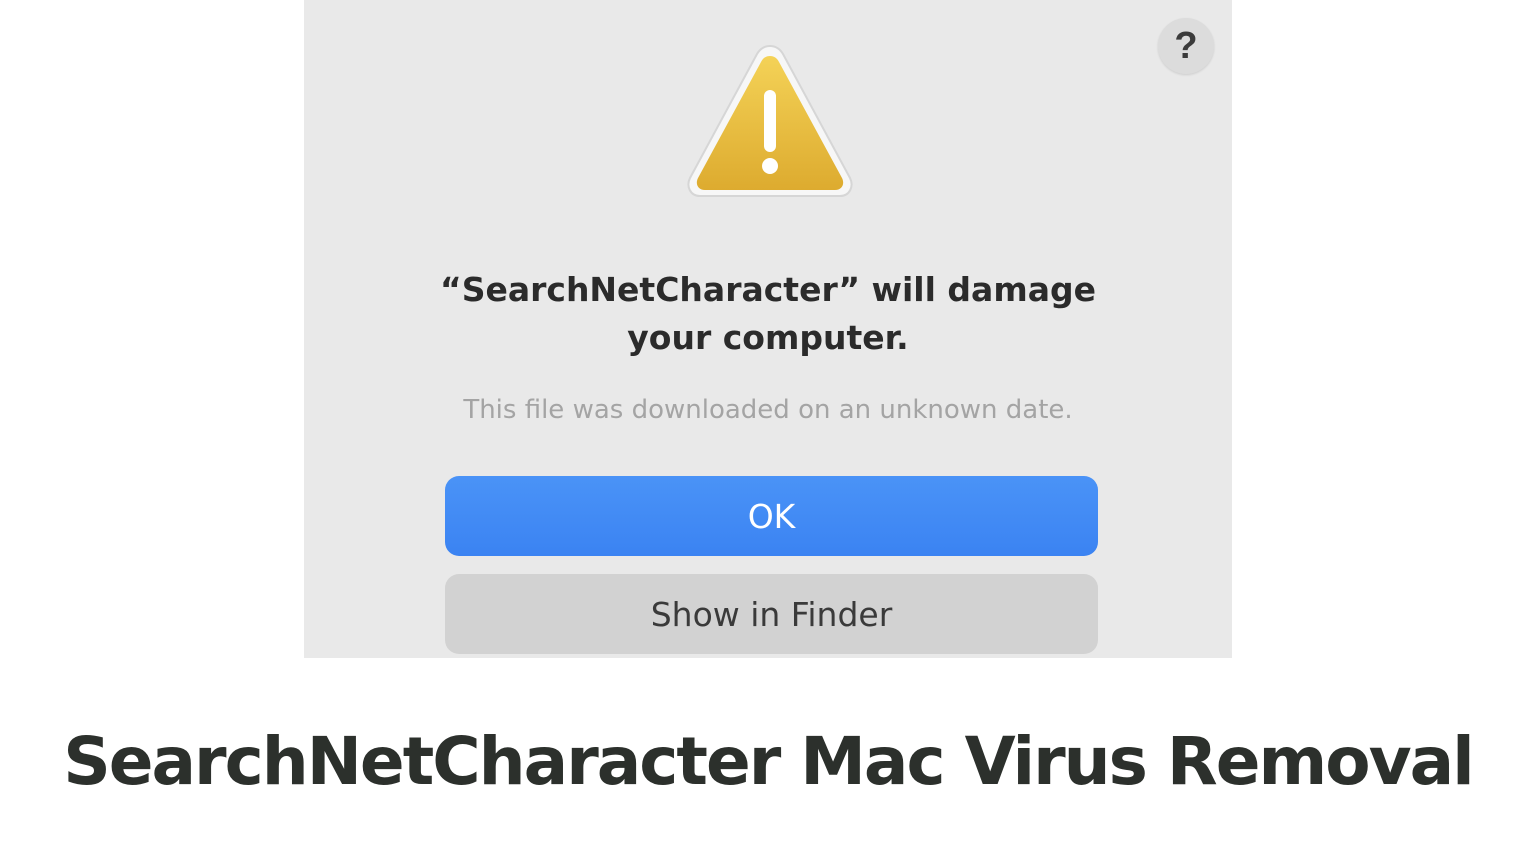 Image resolution: width=1536 pixels, height=864 pixels. What do you see at coordinates (768, 289) in the screenshot?
I see `headline-line-1: “SearchNetCharacter” will damage` at bounding box center [768, 289].